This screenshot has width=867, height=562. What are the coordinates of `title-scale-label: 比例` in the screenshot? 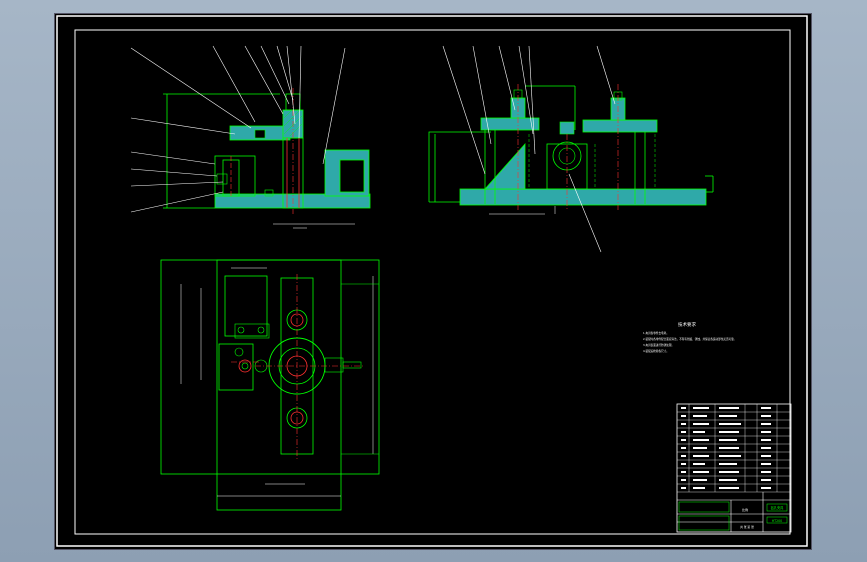 It's located at (745, 509).